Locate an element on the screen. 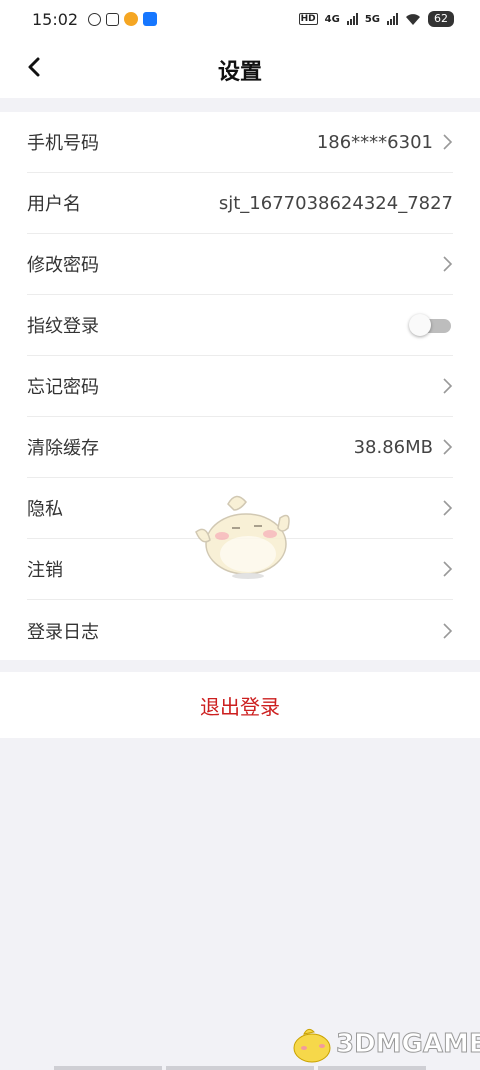 This screenshot has width=480, height=1070. app-circle-icon is located at coordinates (113, 19).